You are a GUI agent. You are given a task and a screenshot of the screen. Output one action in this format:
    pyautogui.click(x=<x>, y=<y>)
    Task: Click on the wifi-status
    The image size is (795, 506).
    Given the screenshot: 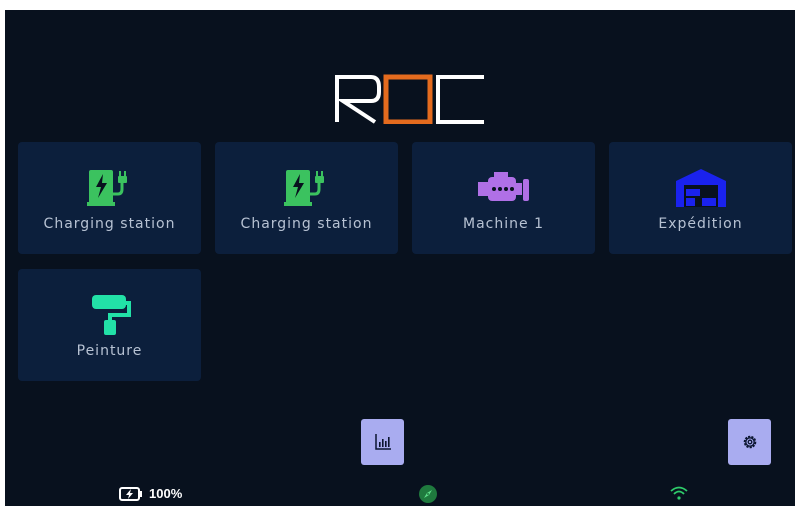 What is the action you would take?
    pyautogui.click(x=679, y=493)
    